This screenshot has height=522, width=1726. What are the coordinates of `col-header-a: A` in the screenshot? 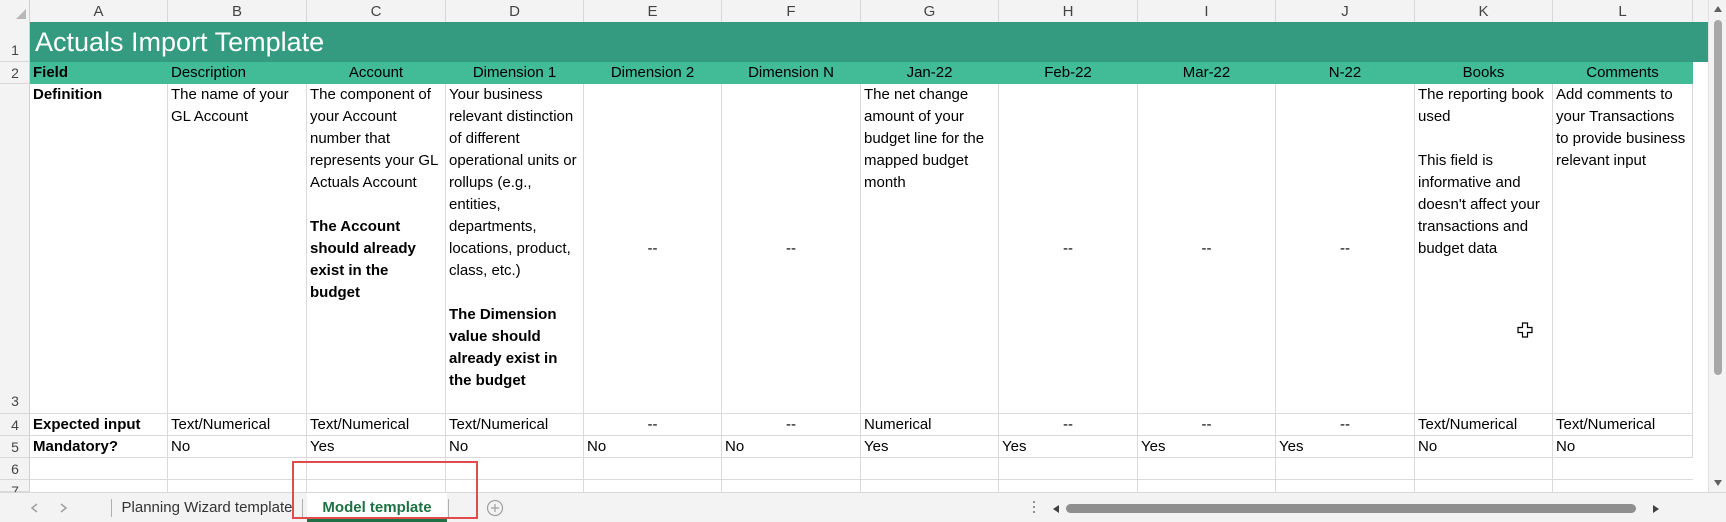 It's located at (99, 11).